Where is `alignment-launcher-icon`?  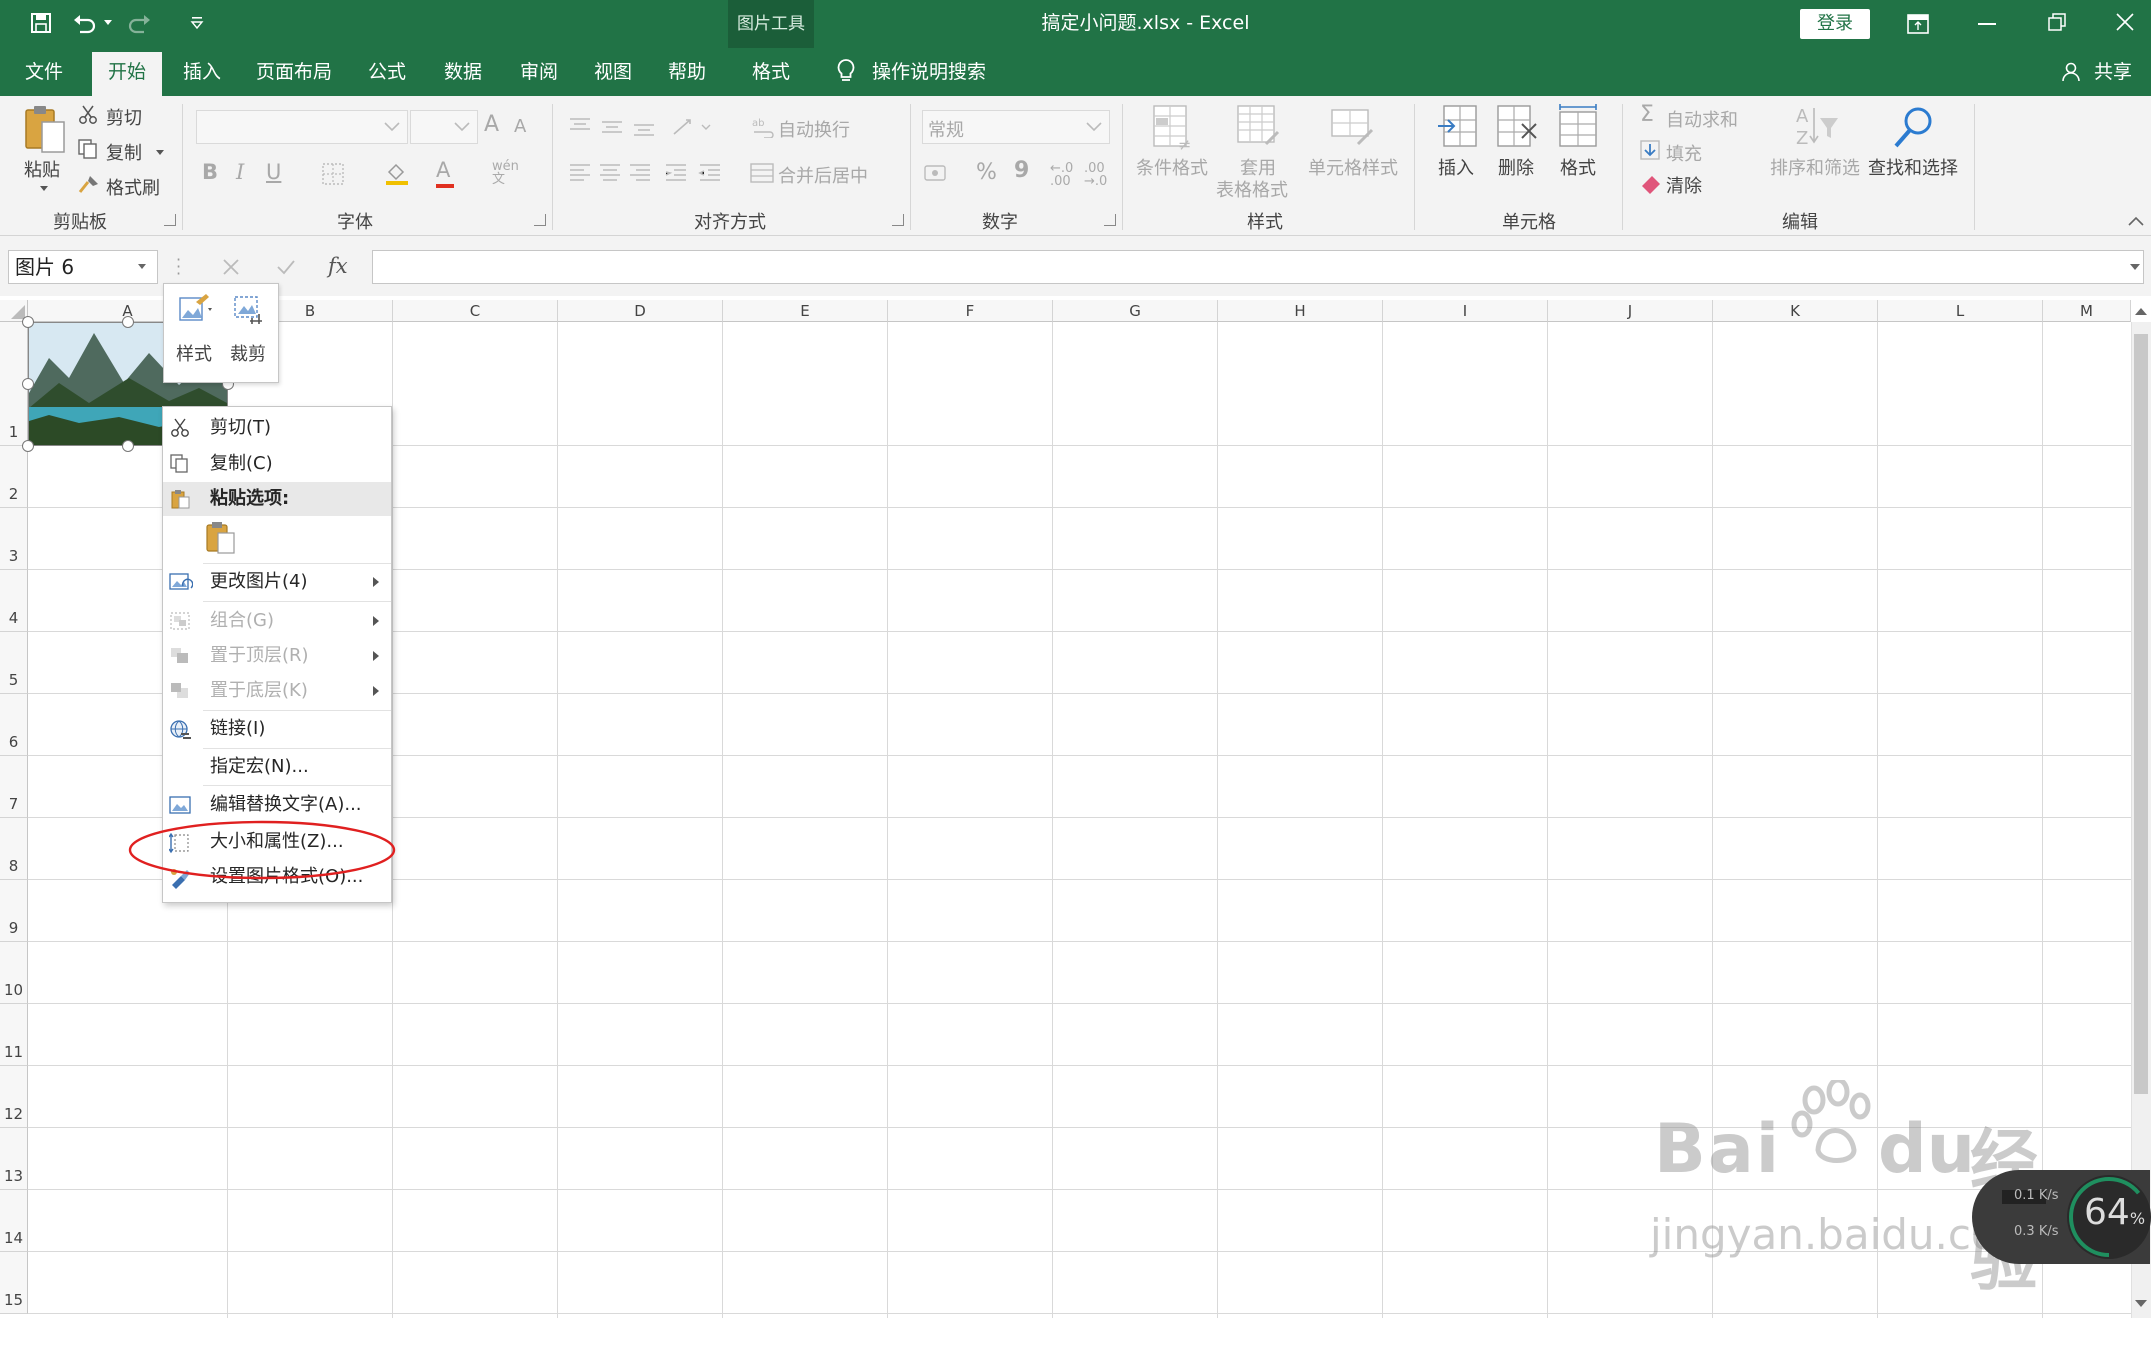
alignment-launcher-icon is located at coordinates (898, 220).